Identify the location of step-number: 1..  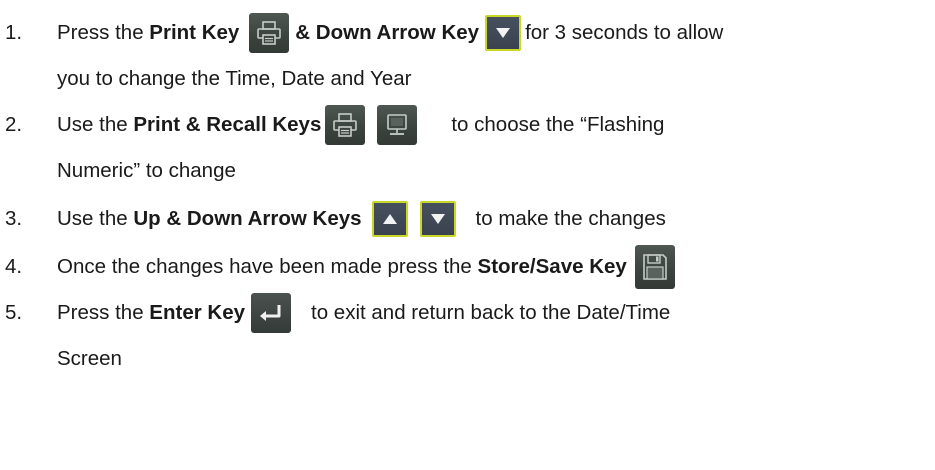
(14, 32).